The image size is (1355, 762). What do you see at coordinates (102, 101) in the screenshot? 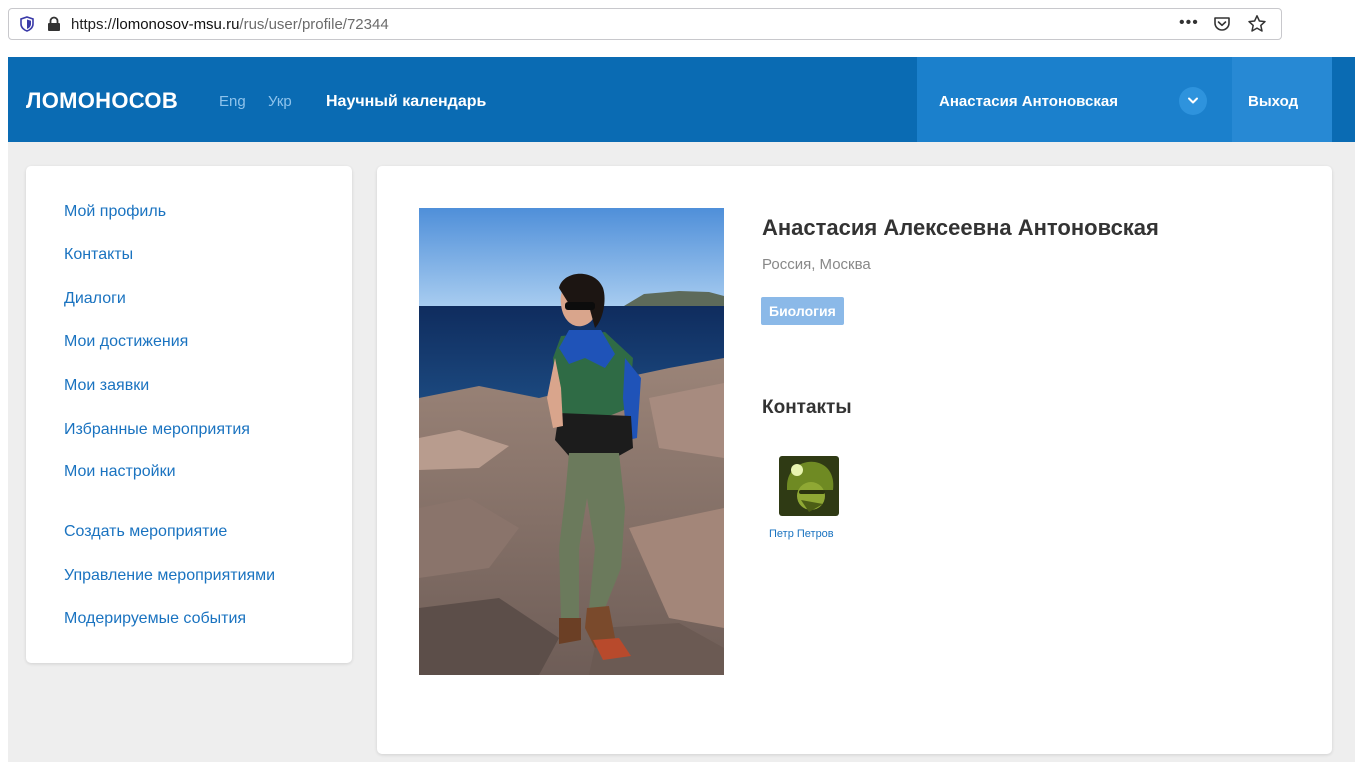
I see `site-logo: ЛОМОНОСОВ` at bounding box center [102, 101].